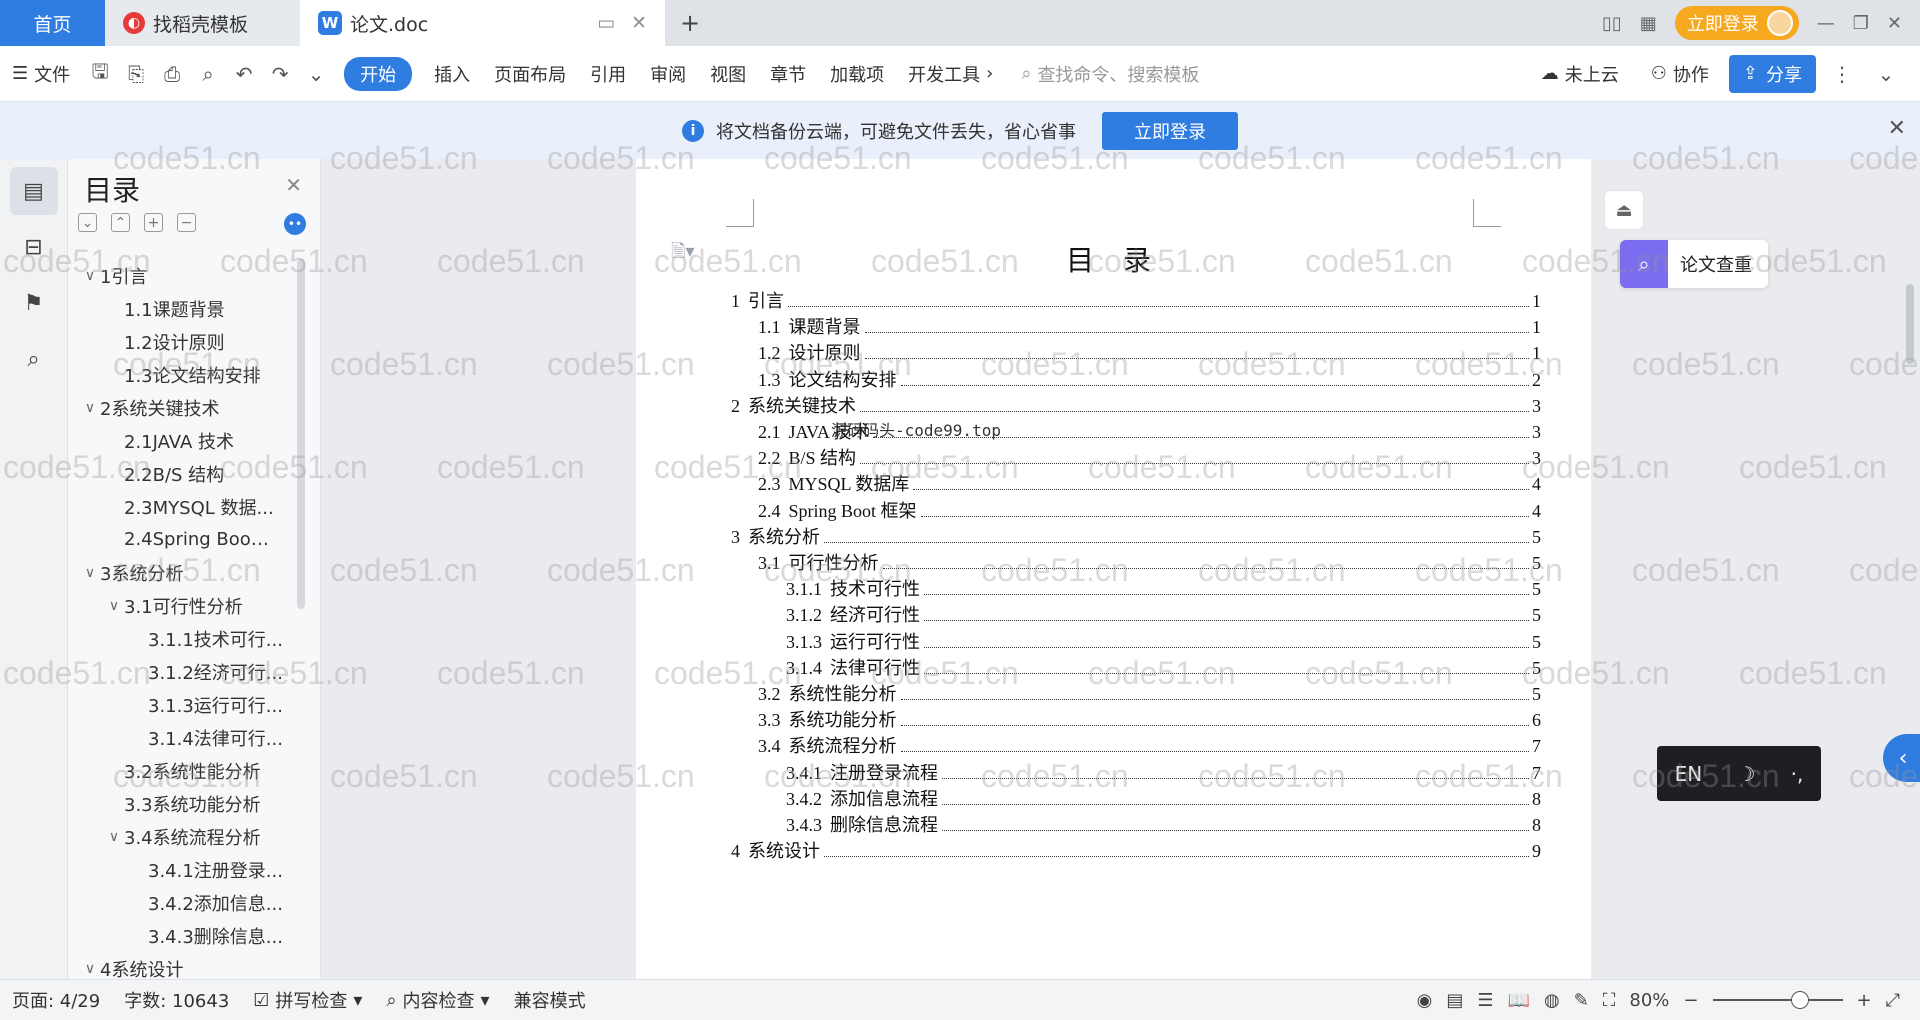 This screenshot has height=1020, width=1920. I want to click on notice-login-button: 立即登录, so click(1170, 130).